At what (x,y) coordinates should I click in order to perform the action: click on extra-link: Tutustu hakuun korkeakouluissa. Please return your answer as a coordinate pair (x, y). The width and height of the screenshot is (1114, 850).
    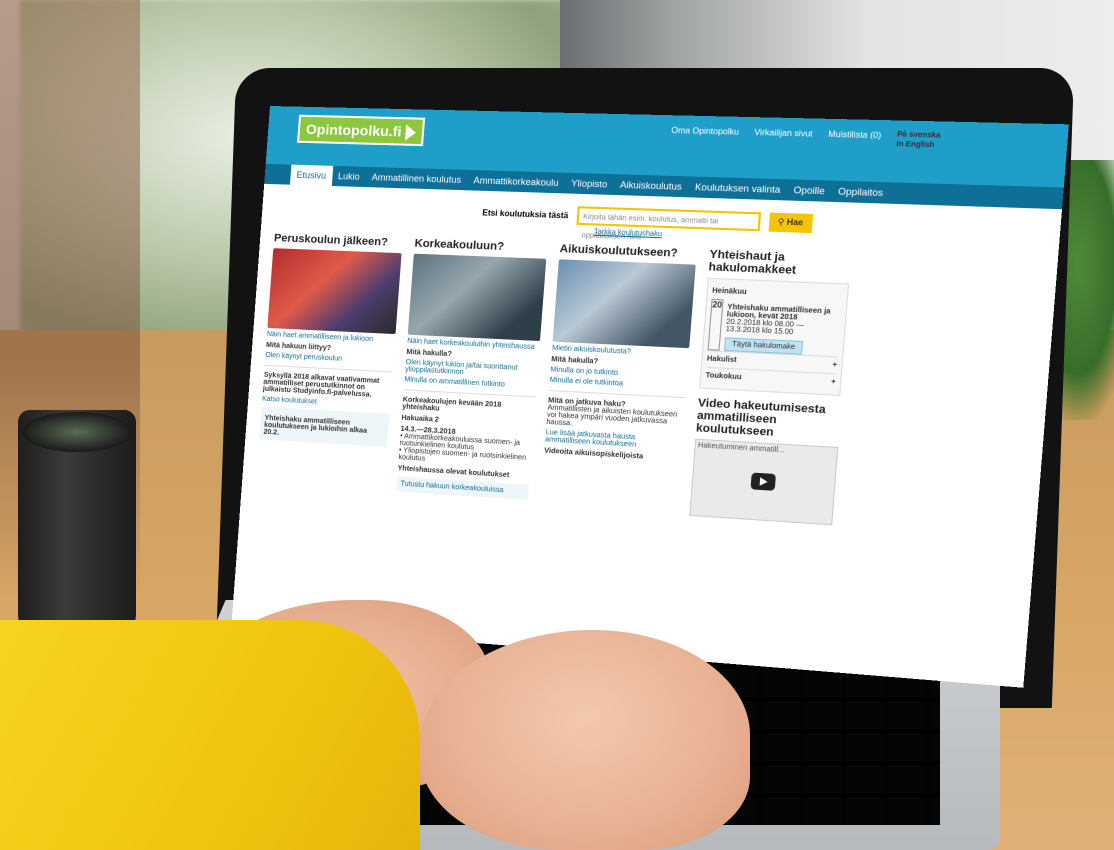
    Looking at the image, I should click on (462, 488).